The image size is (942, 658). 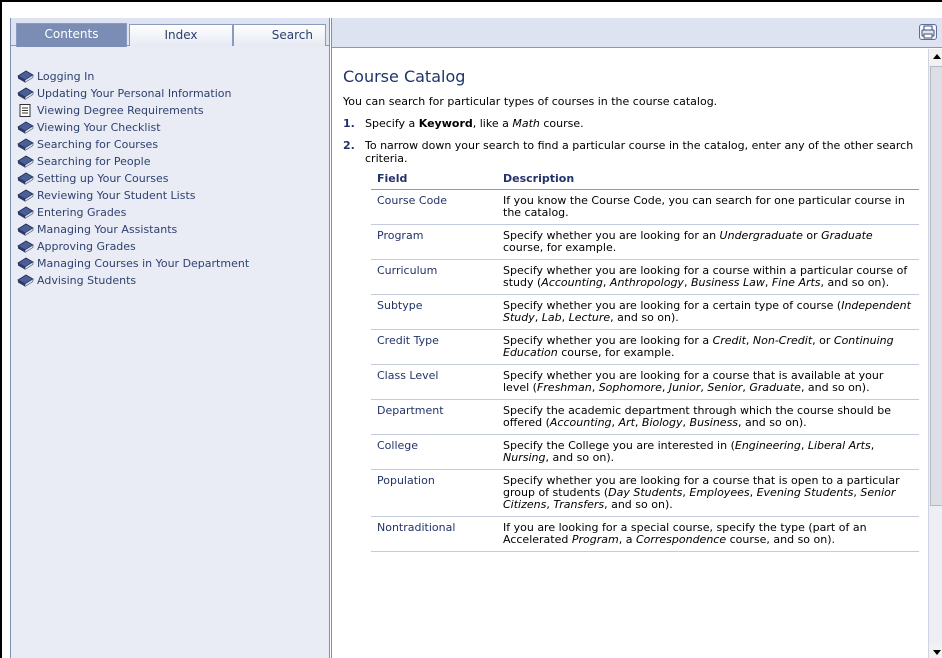 What do you see at coordinates (143, 263) in the screenshot?
I see `toc-item-label: Managing Courses in Your Department` at bounding box center [143, 263].